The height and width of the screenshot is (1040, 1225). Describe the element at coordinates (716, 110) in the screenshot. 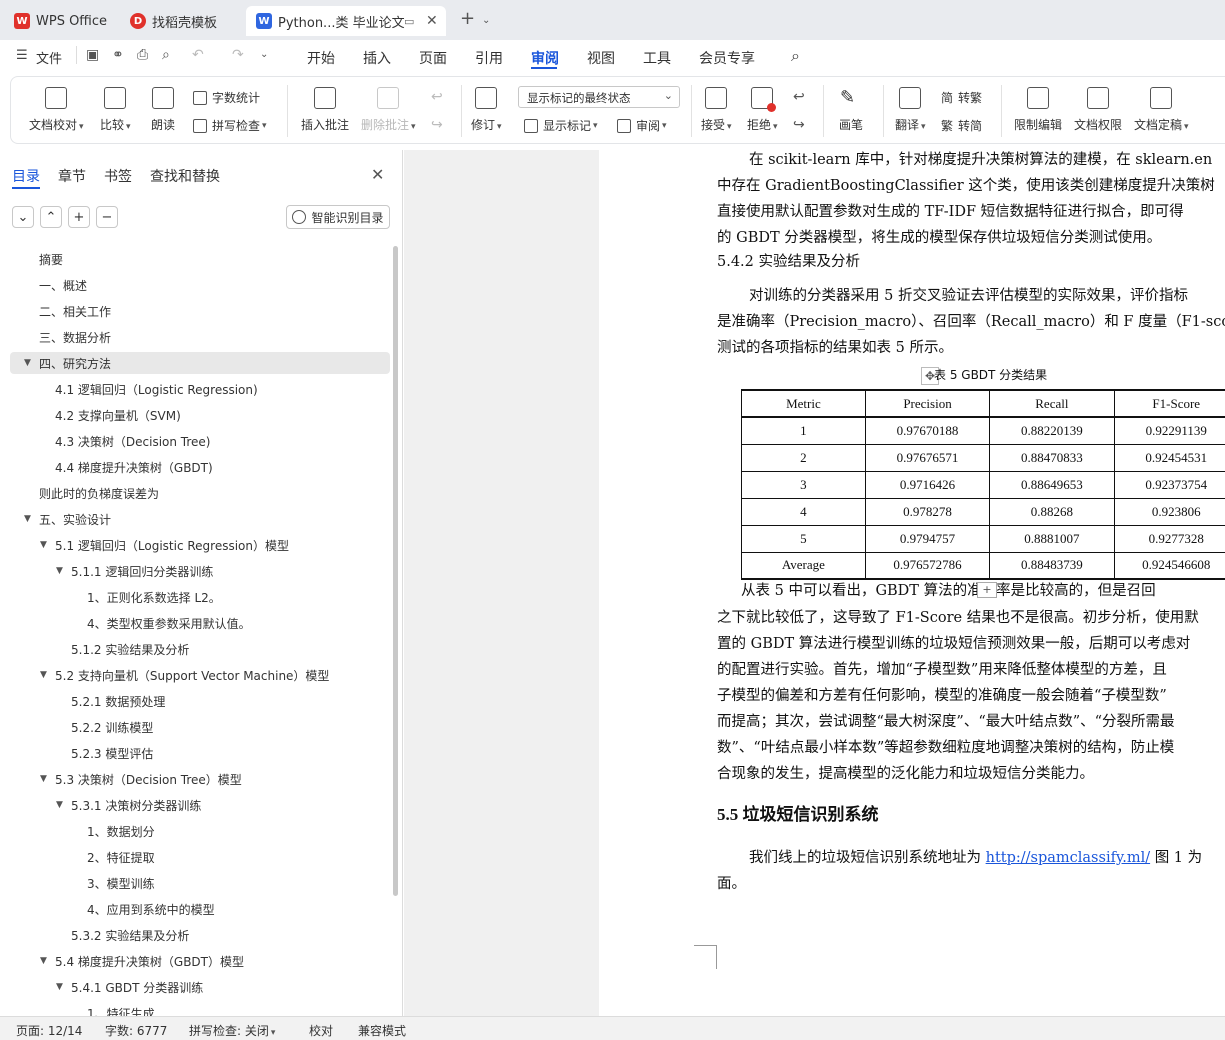

I see `accept-button: 接受 ▾` at that location.